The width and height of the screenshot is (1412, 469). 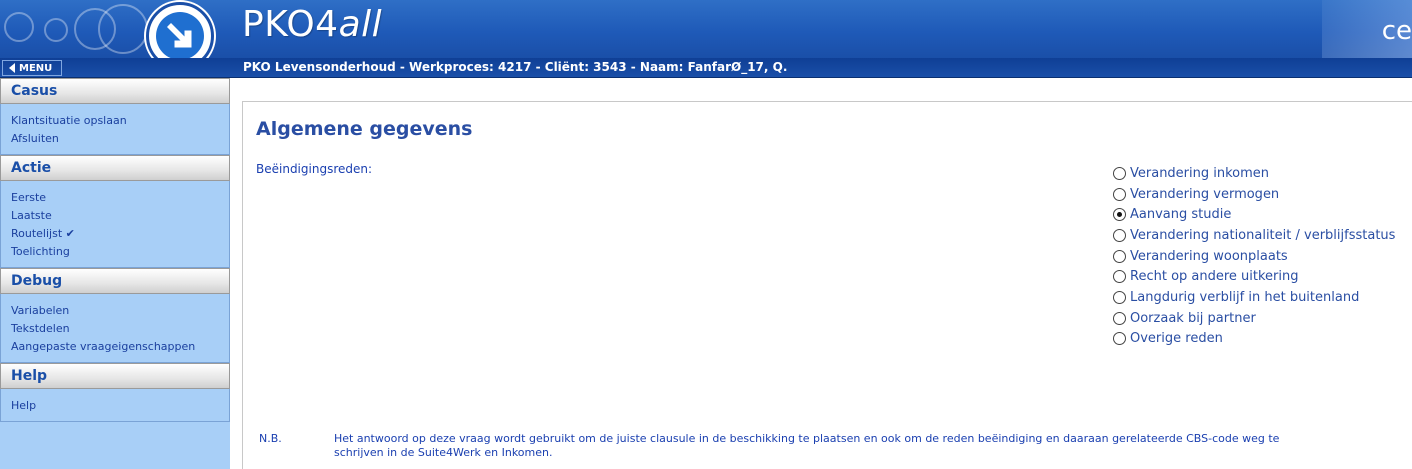 What do you see at coordinates (120, 121) in the screenshot?
I see `sidebar-item-klantsituatie-opslaan: Klantsituatie opslaan` at bounding box center [120, 121].